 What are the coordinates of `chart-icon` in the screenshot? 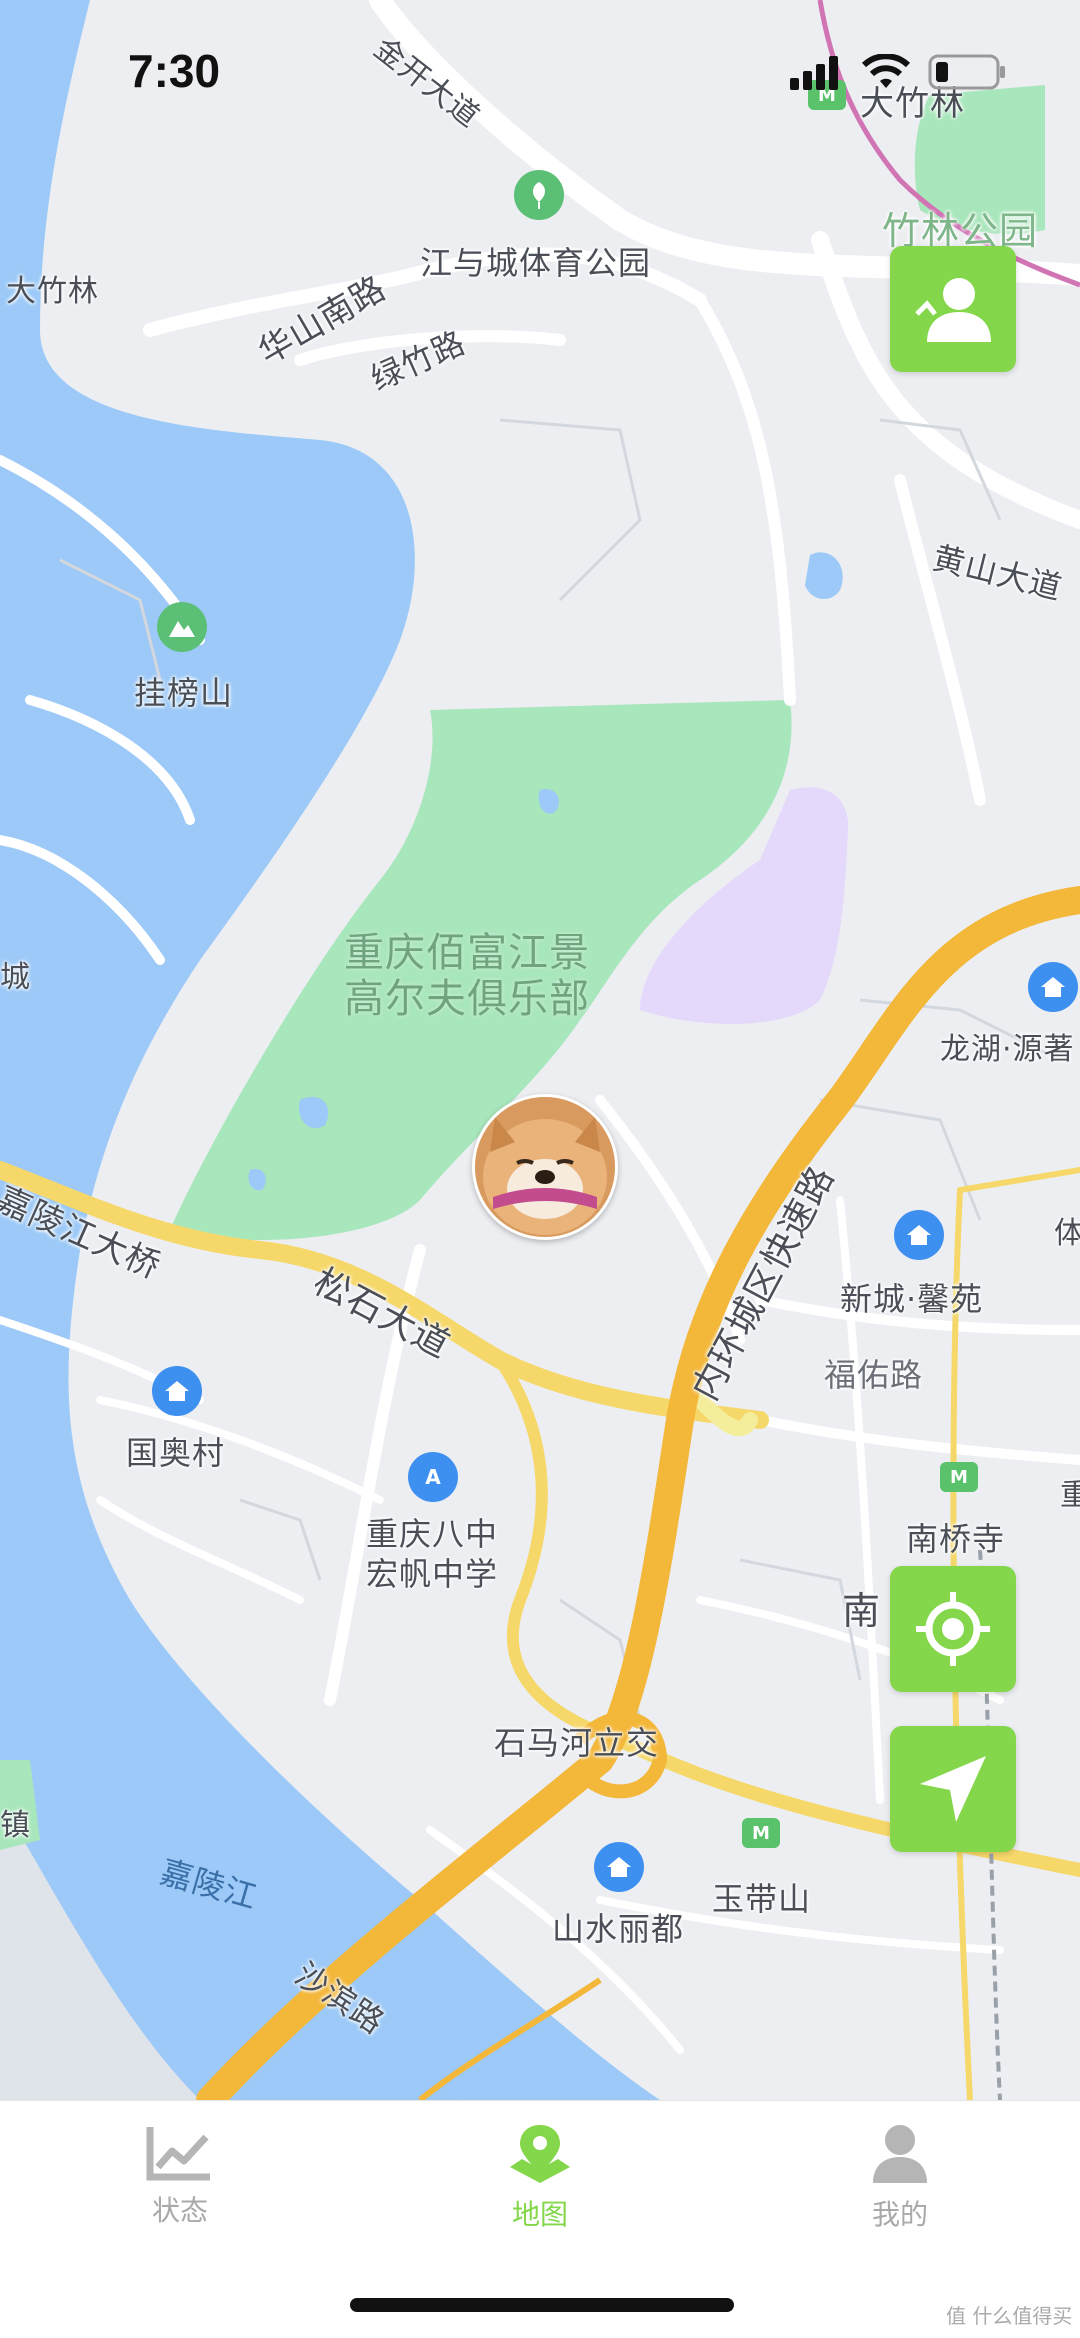 It's located at (178, 2154).